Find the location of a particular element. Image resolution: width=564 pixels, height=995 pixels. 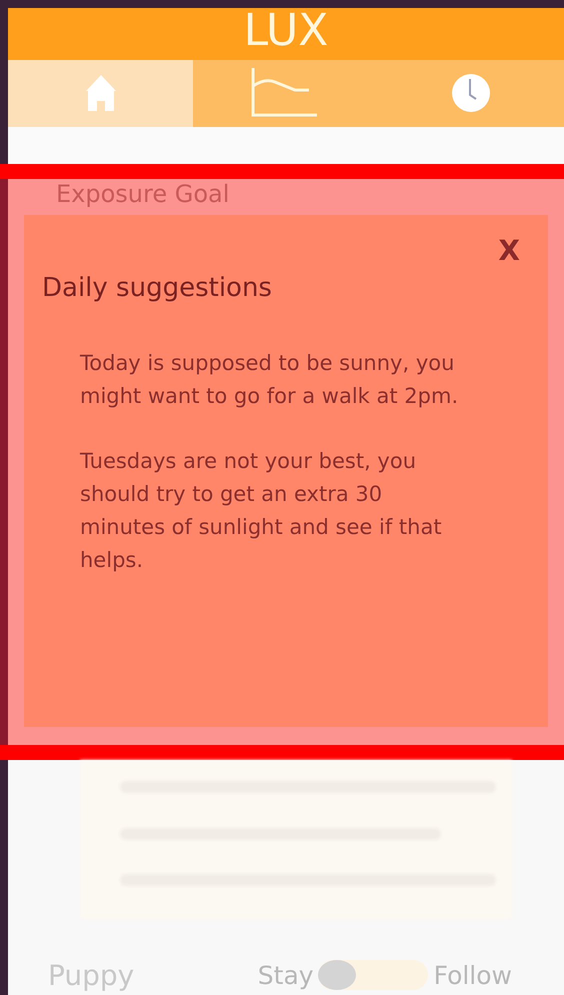

follow-toggle is located at coordinates (373, 975).